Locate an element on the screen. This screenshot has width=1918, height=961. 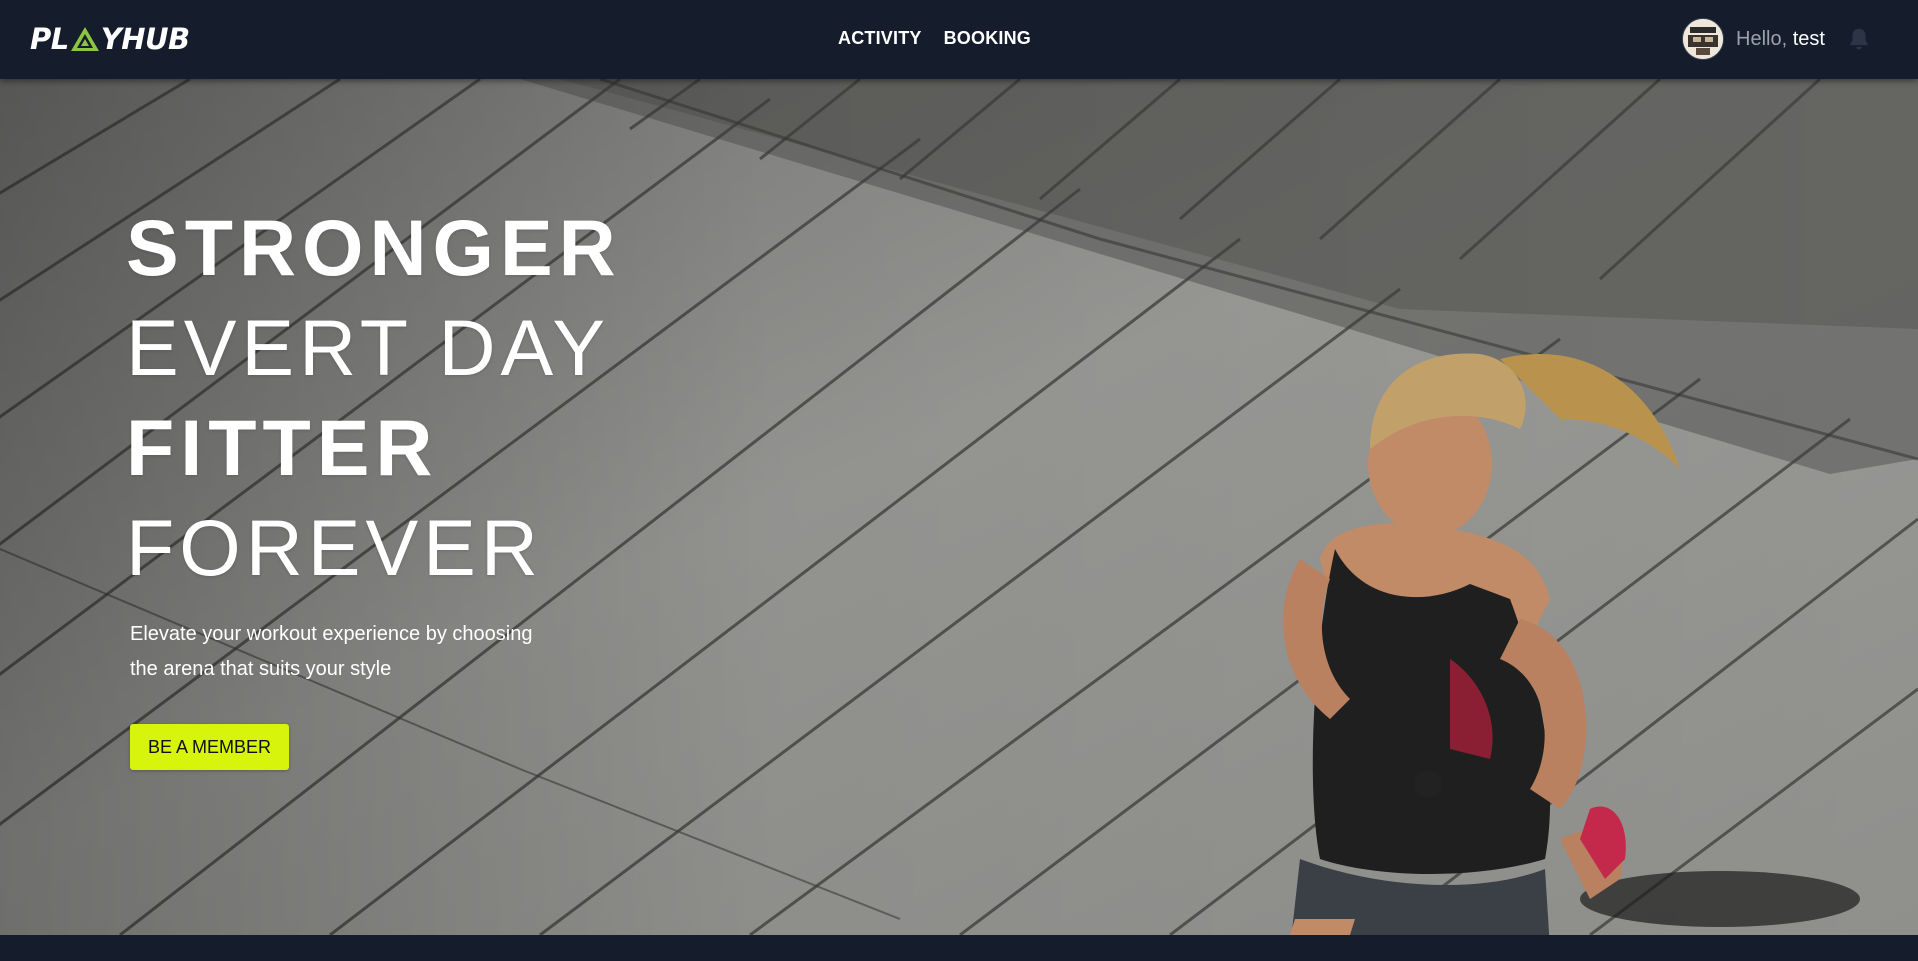
headline-line-3: FITTER is located at coordinates (282, 447).